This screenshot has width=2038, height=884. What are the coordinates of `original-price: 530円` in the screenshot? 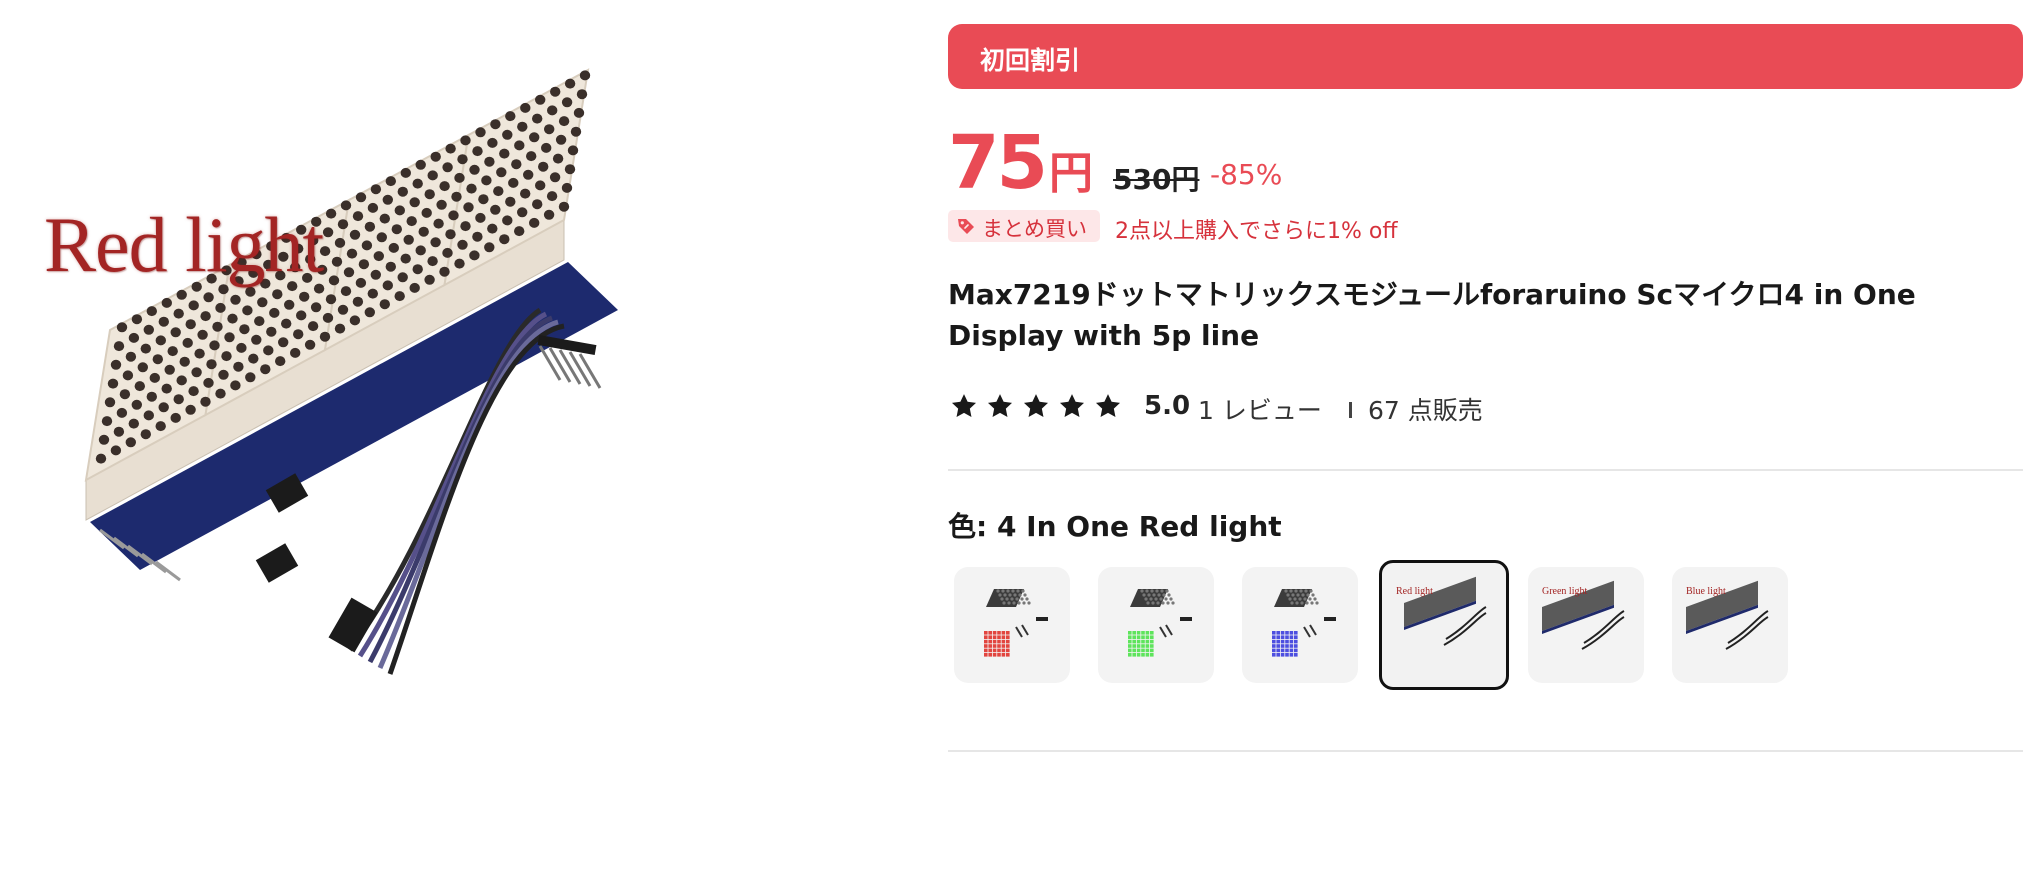 It's located at (1156, 179).